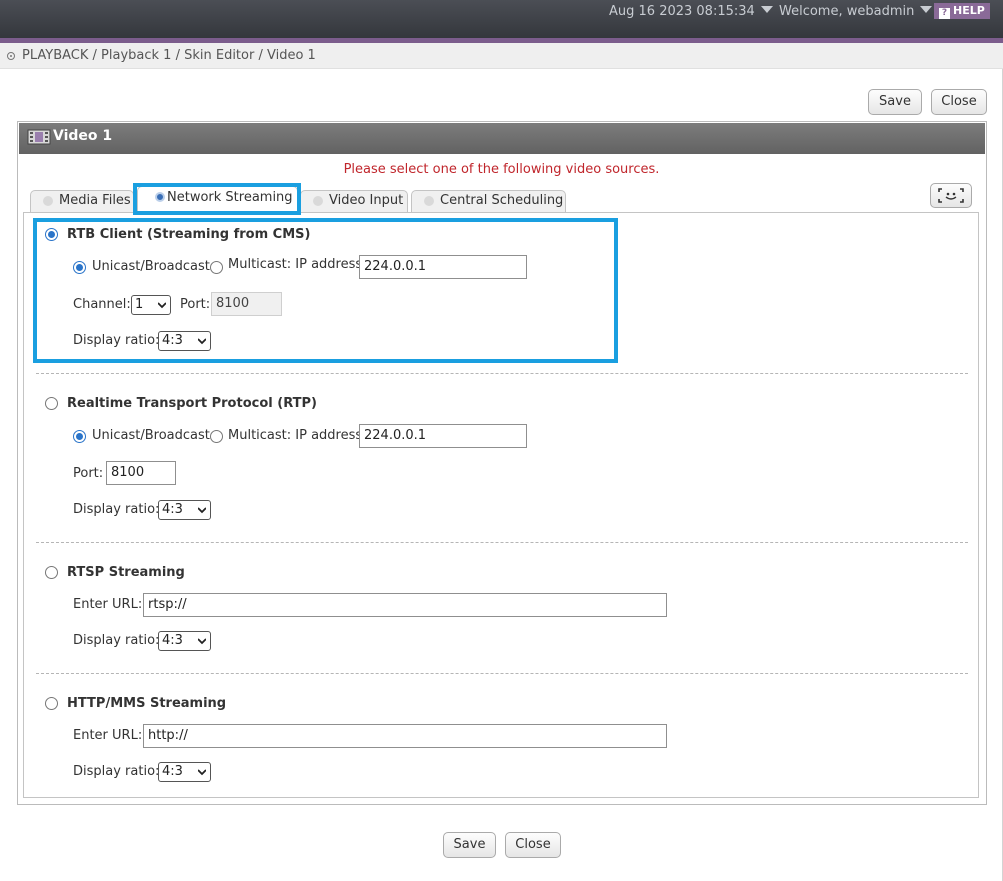 The width and height of the screenshot is (1003, 881). Describe the element at coordinates (151, 266) in the screenshot. I see `rtb-unicast-label: Unicast/Broadcast` at that location.